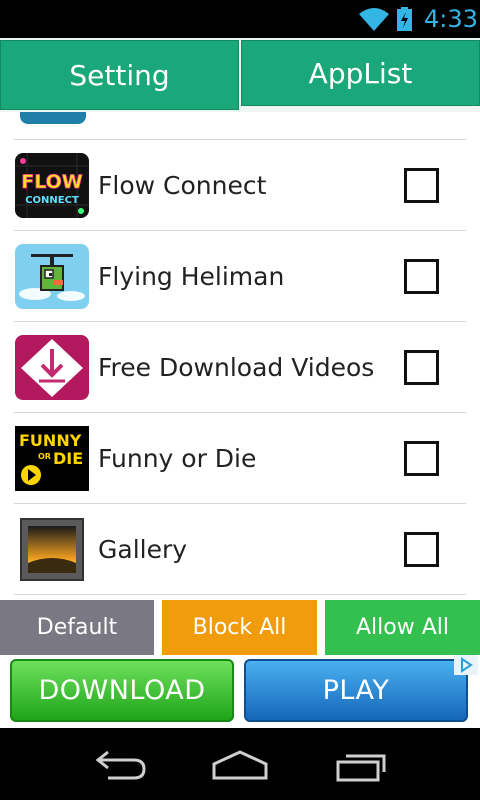 This screenshot has height=800, width=480. I want to click on funny-or-die-icon: FUNNY OR DIE, so click(52, 458).